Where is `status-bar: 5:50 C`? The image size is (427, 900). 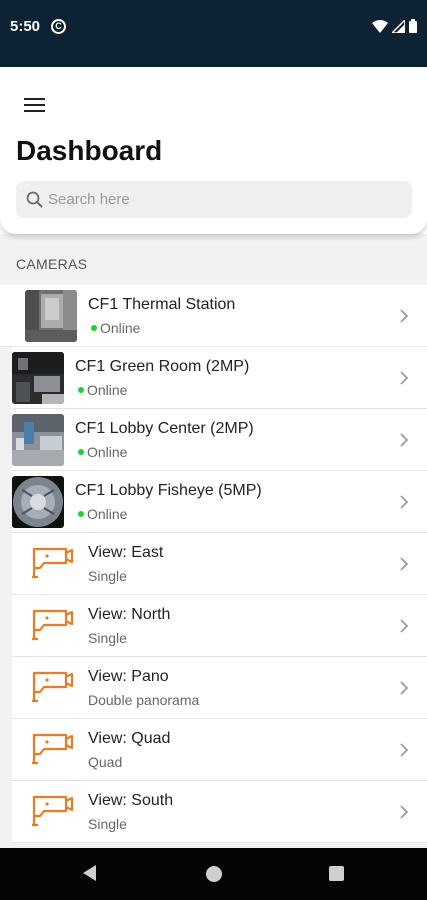
status-bar: 5:50 C is located at coordinates (213, 33).